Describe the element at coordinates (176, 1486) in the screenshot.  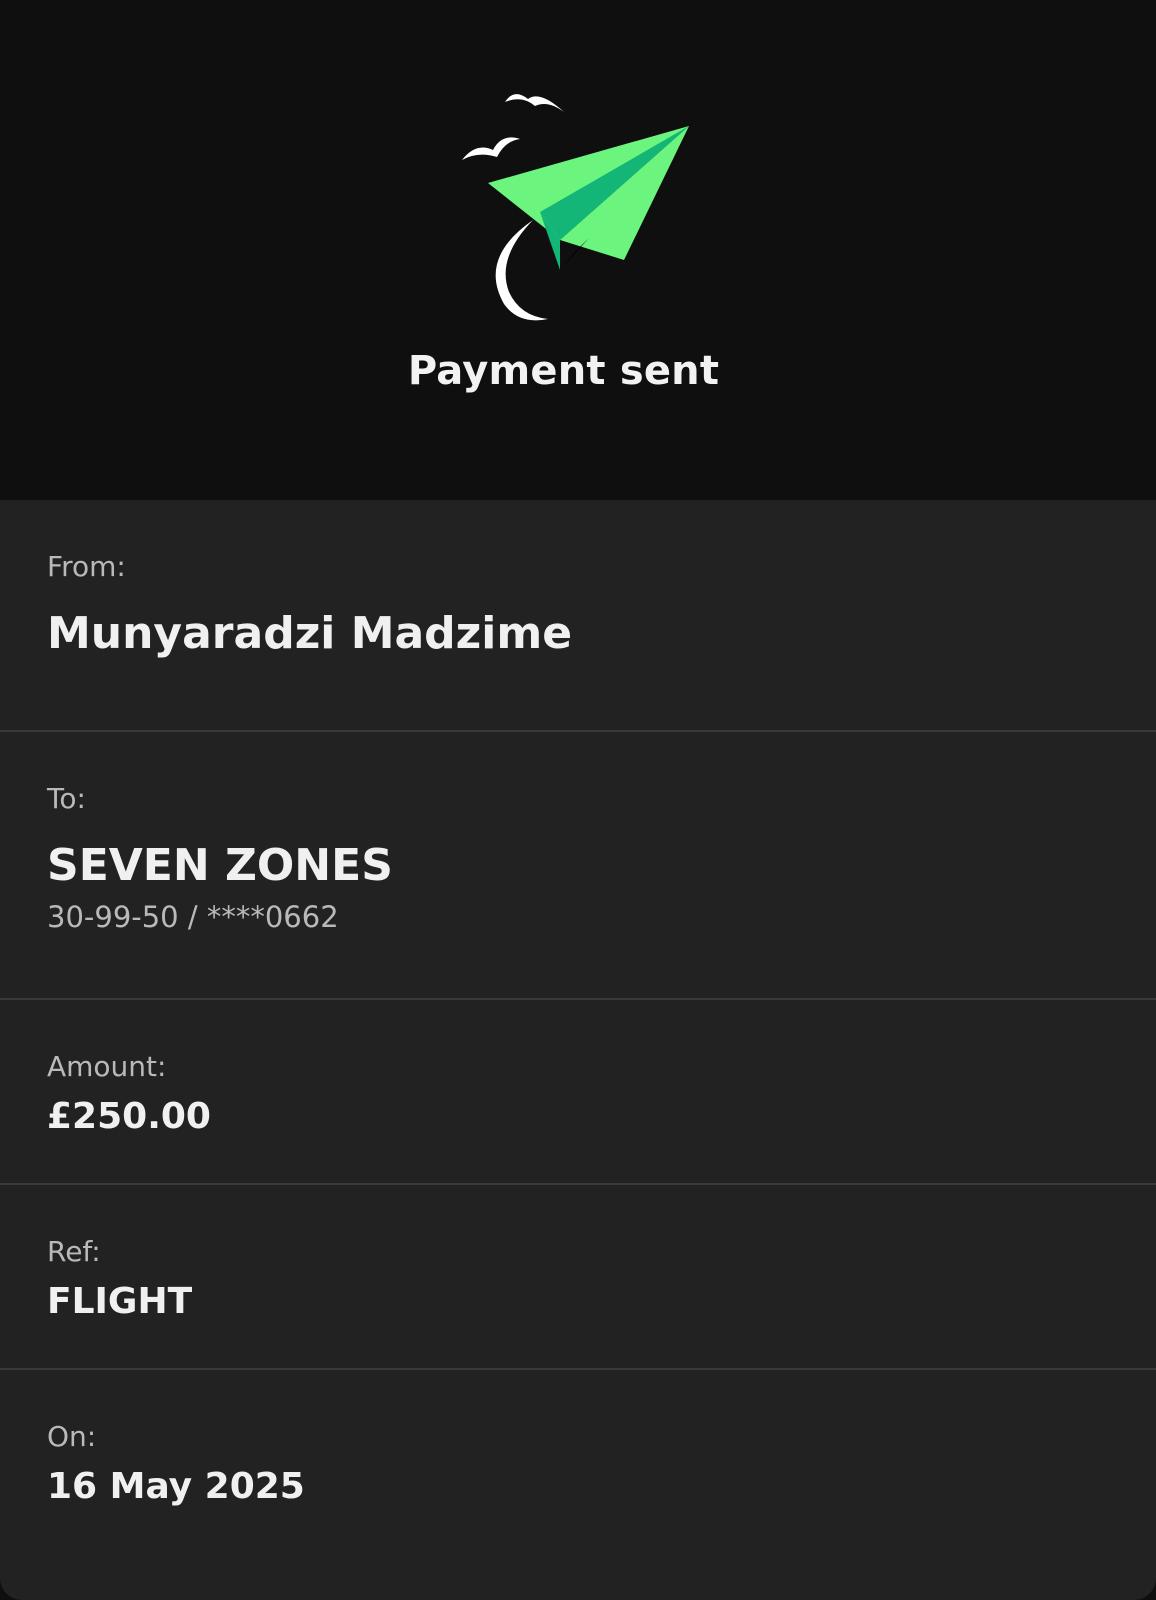
I see `date-value: 16 May 2025` at that location.